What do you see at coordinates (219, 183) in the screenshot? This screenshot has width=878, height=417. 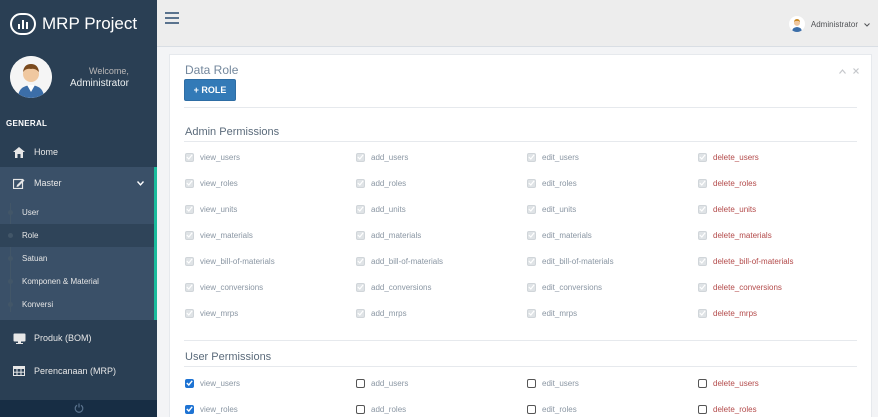 I see `permission-label: view_roles` at bounding box center [219, 183].